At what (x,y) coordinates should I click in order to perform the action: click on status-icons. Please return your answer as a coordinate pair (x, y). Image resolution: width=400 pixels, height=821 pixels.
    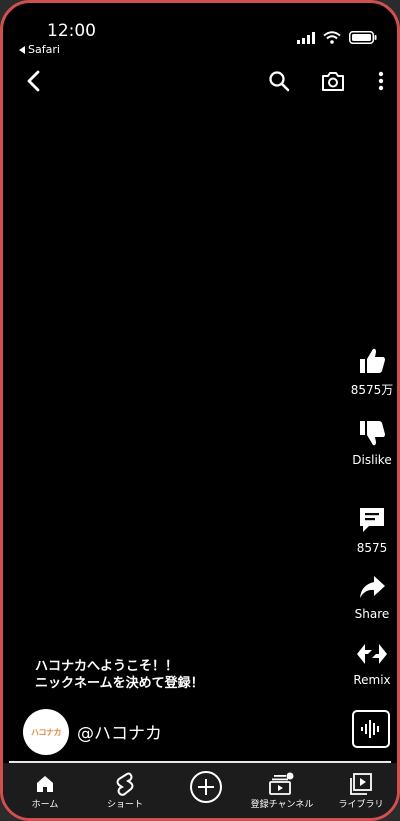
    Looking at the image, I should click on (337, 37).